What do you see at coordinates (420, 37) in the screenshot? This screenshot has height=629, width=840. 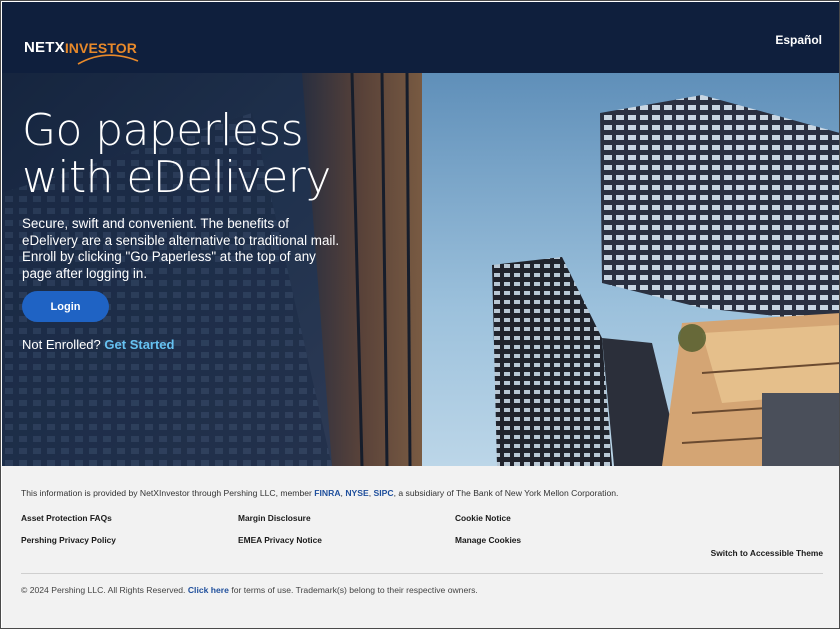 I see `top-header: NETX INVESTOR Español` at bounding box center [420, 37].